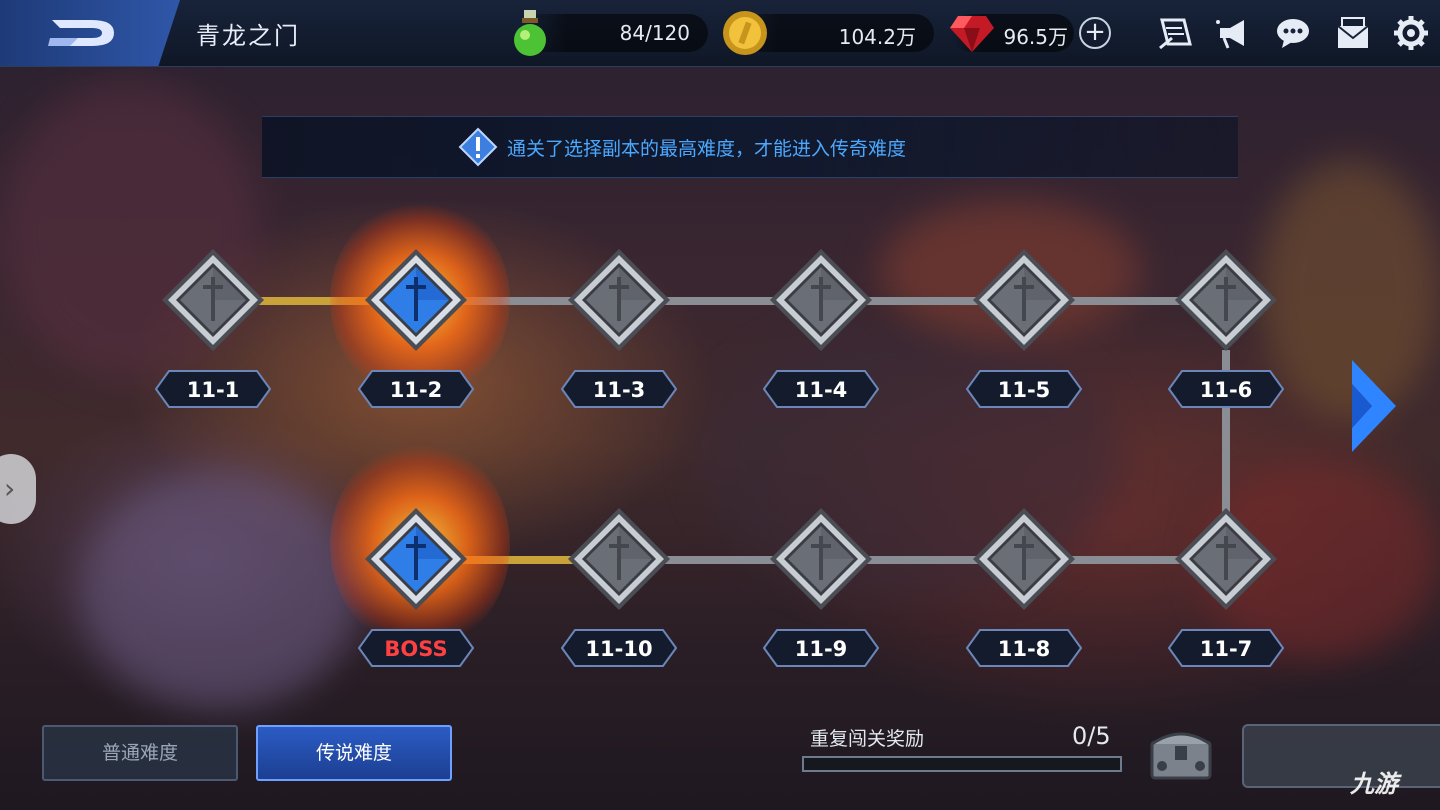 This screenshot has height=810, width=1440. I want to click on stage-label-text: 11-6, so click(1226, 390).